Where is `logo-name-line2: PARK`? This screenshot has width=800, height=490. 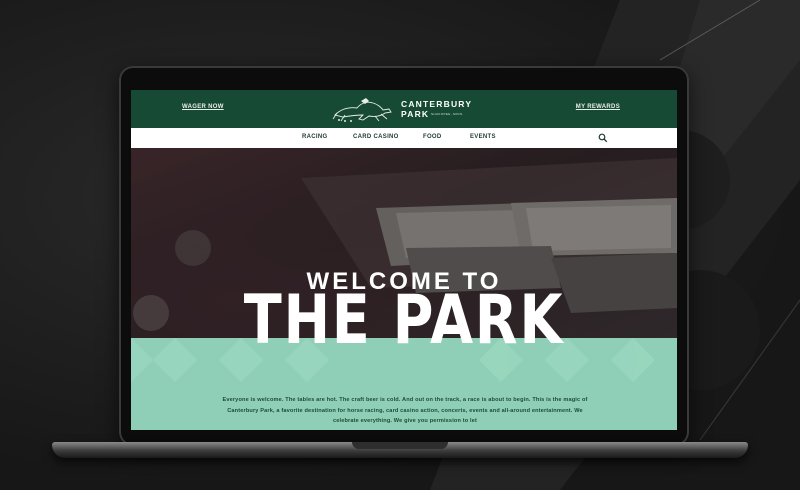 logo-name-line2: PARK is located at coordinates (415, 114).